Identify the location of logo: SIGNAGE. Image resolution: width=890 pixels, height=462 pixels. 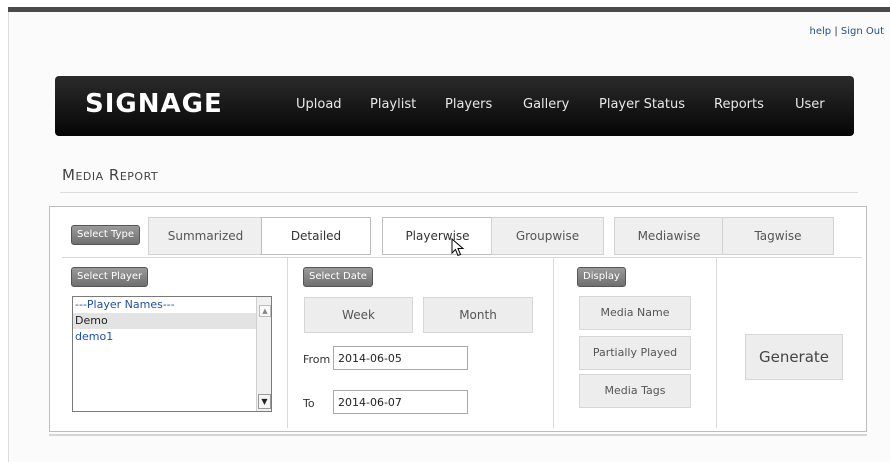
(154, 104).